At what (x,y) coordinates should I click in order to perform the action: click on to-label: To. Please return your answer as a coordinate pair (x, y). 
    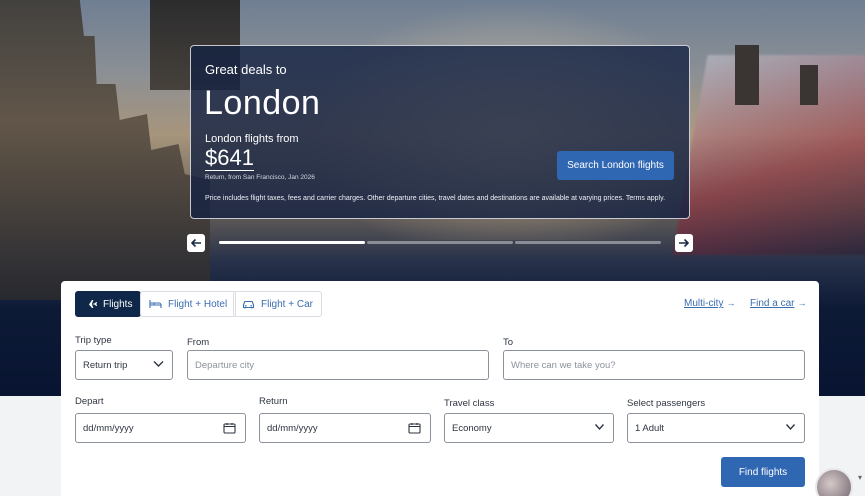
    Looking at the image, I should click on (508, 342).